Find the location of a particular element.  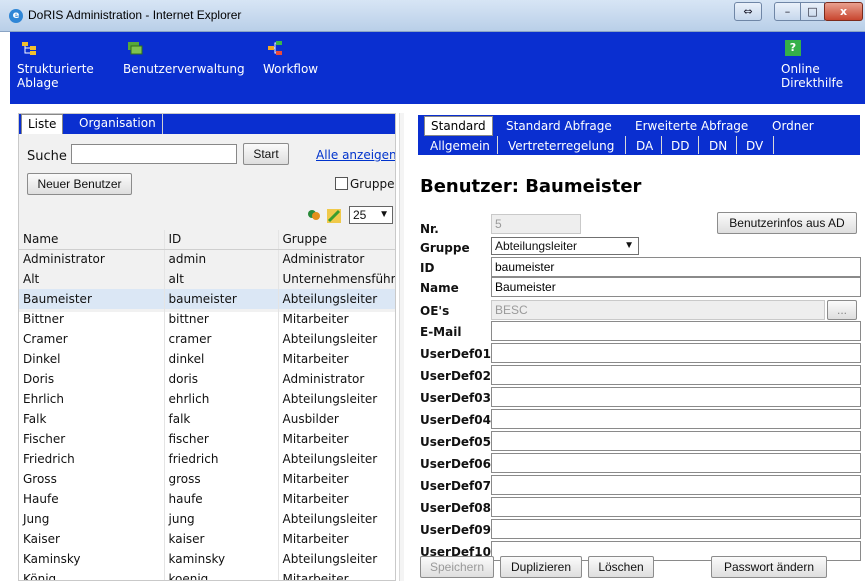

search-input is located at coordinates (154, 154).